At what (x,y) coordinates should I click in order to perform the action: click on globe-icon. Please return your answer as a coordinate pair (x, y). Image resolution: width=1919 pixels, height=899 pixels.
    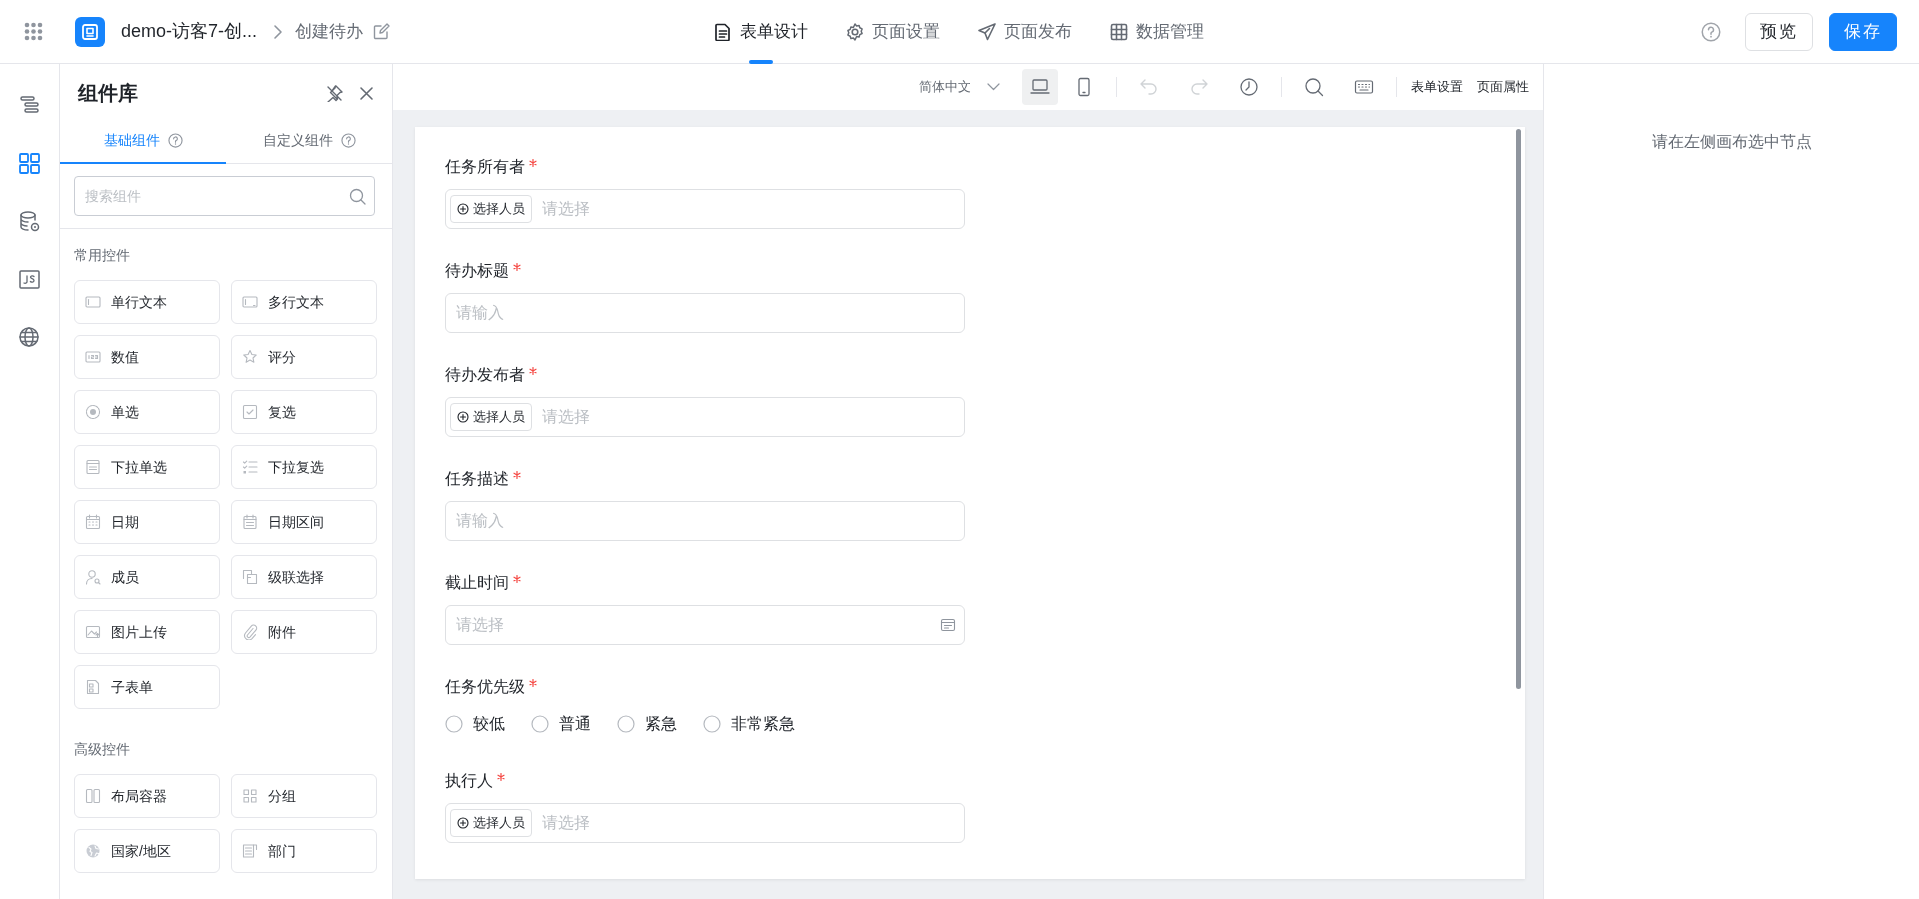
    Looking at the image, I should click on (93, 851).